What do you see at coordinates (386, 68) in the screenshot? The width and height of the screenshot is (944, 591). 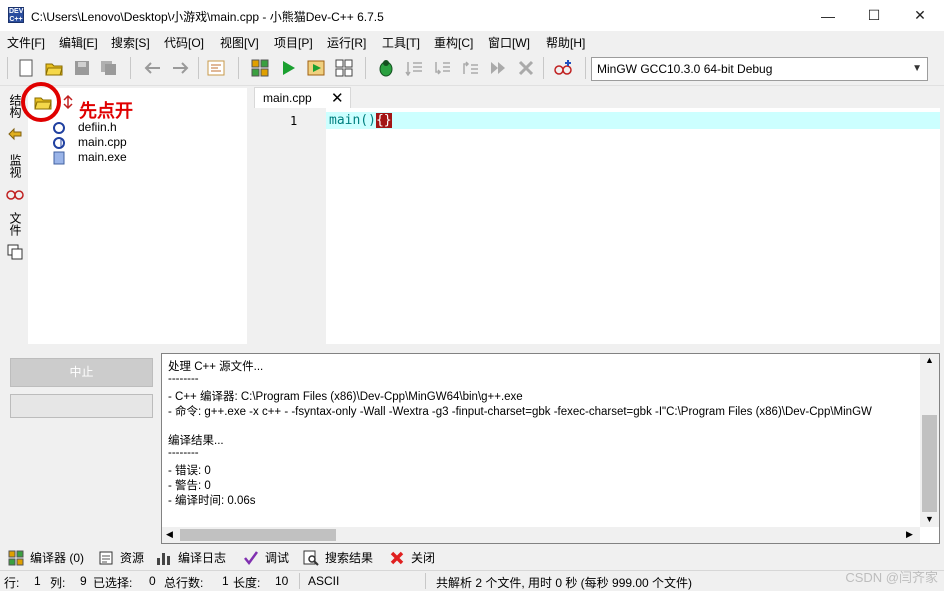 I see `debug-bug-icon` at bounding box center [386, 68].